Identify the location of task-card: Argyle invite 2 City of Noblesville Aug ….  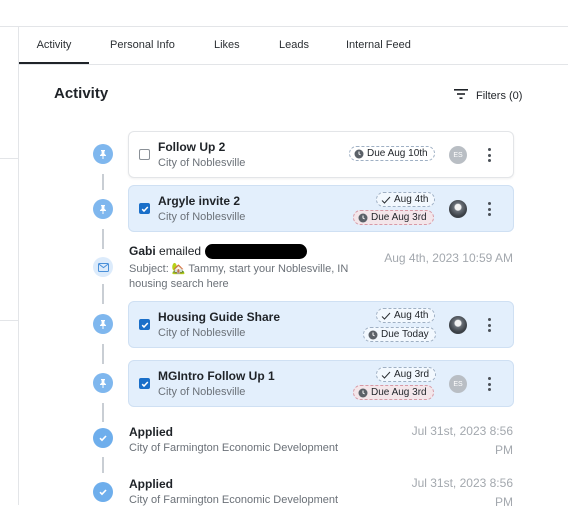
(321, 208).